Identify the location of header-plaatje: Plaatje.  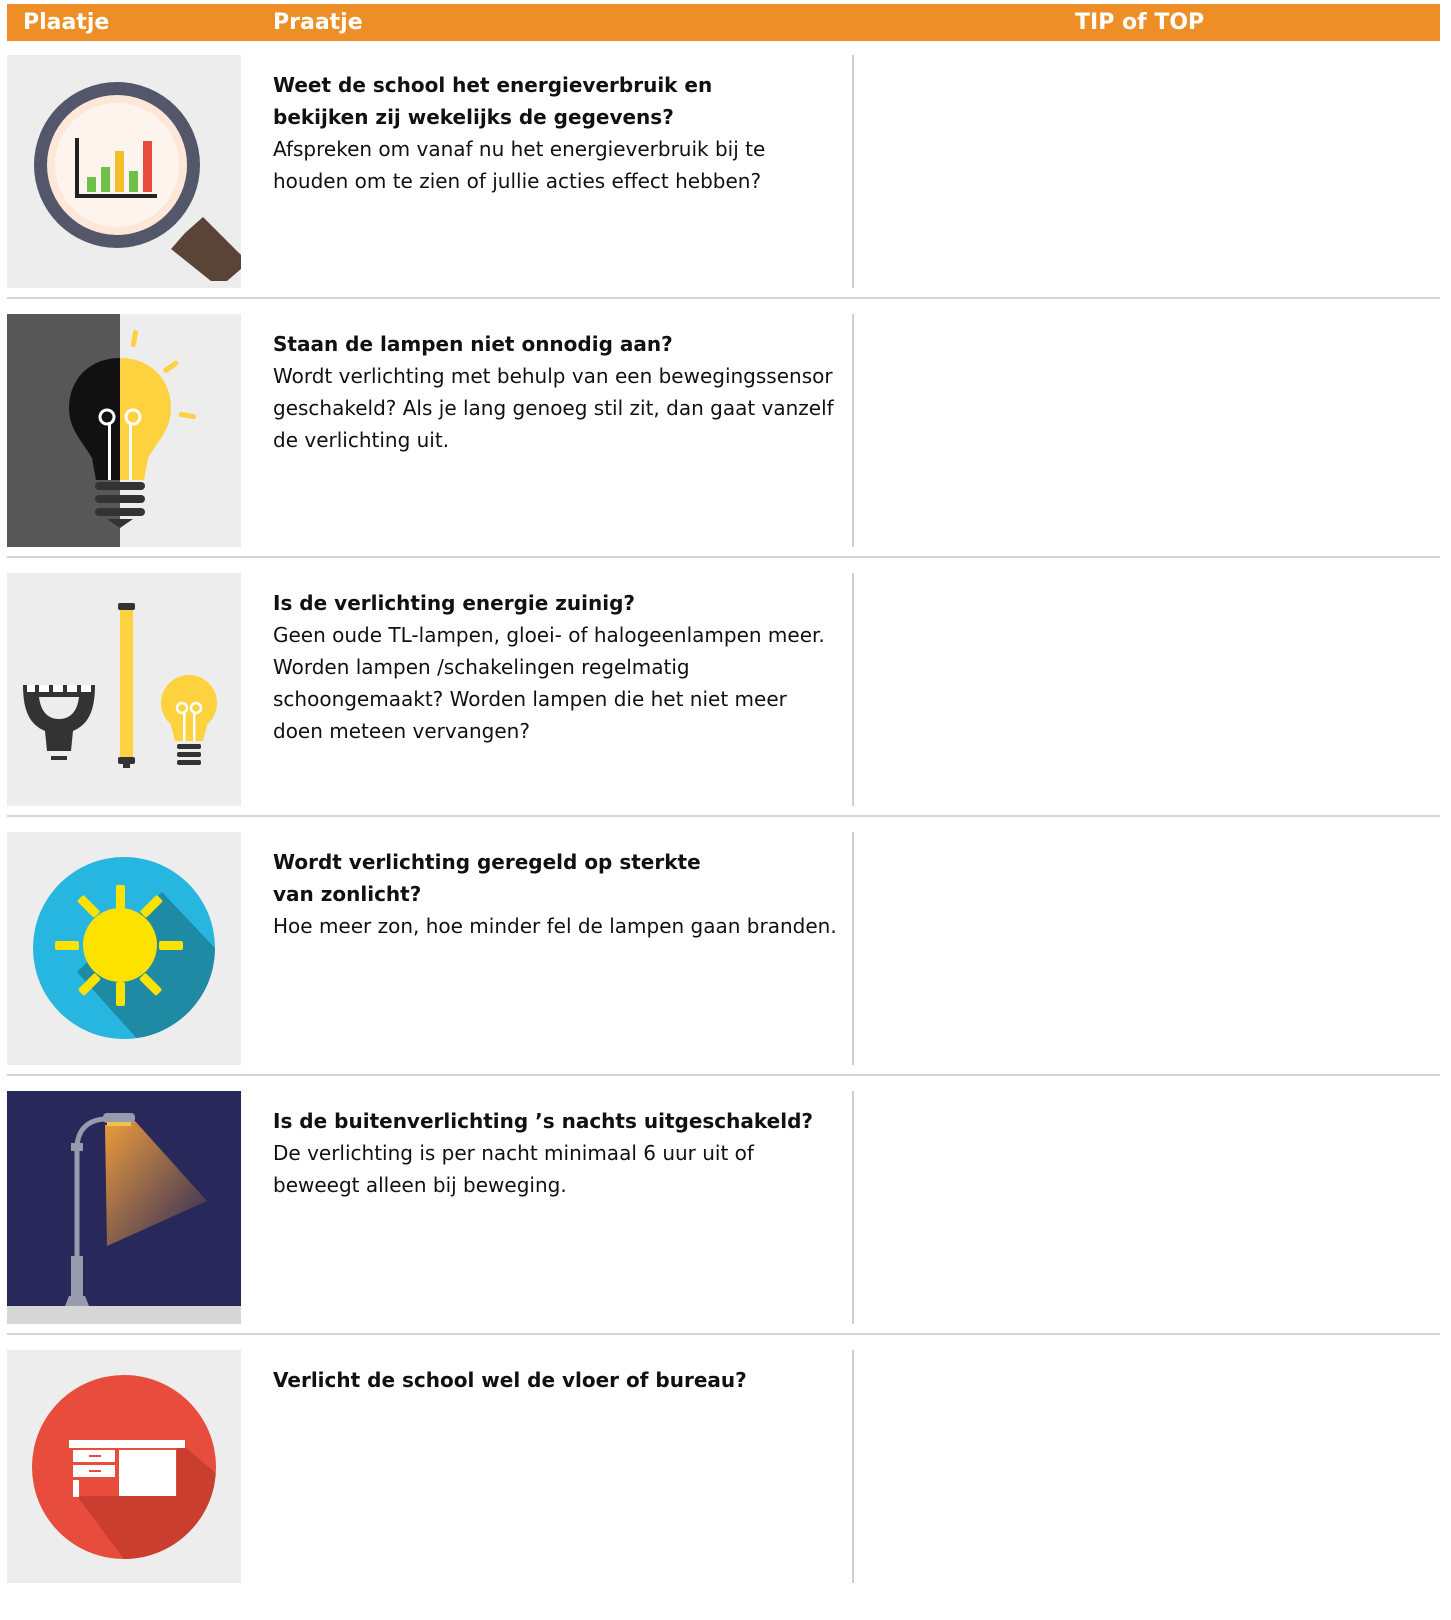
(66, 22).